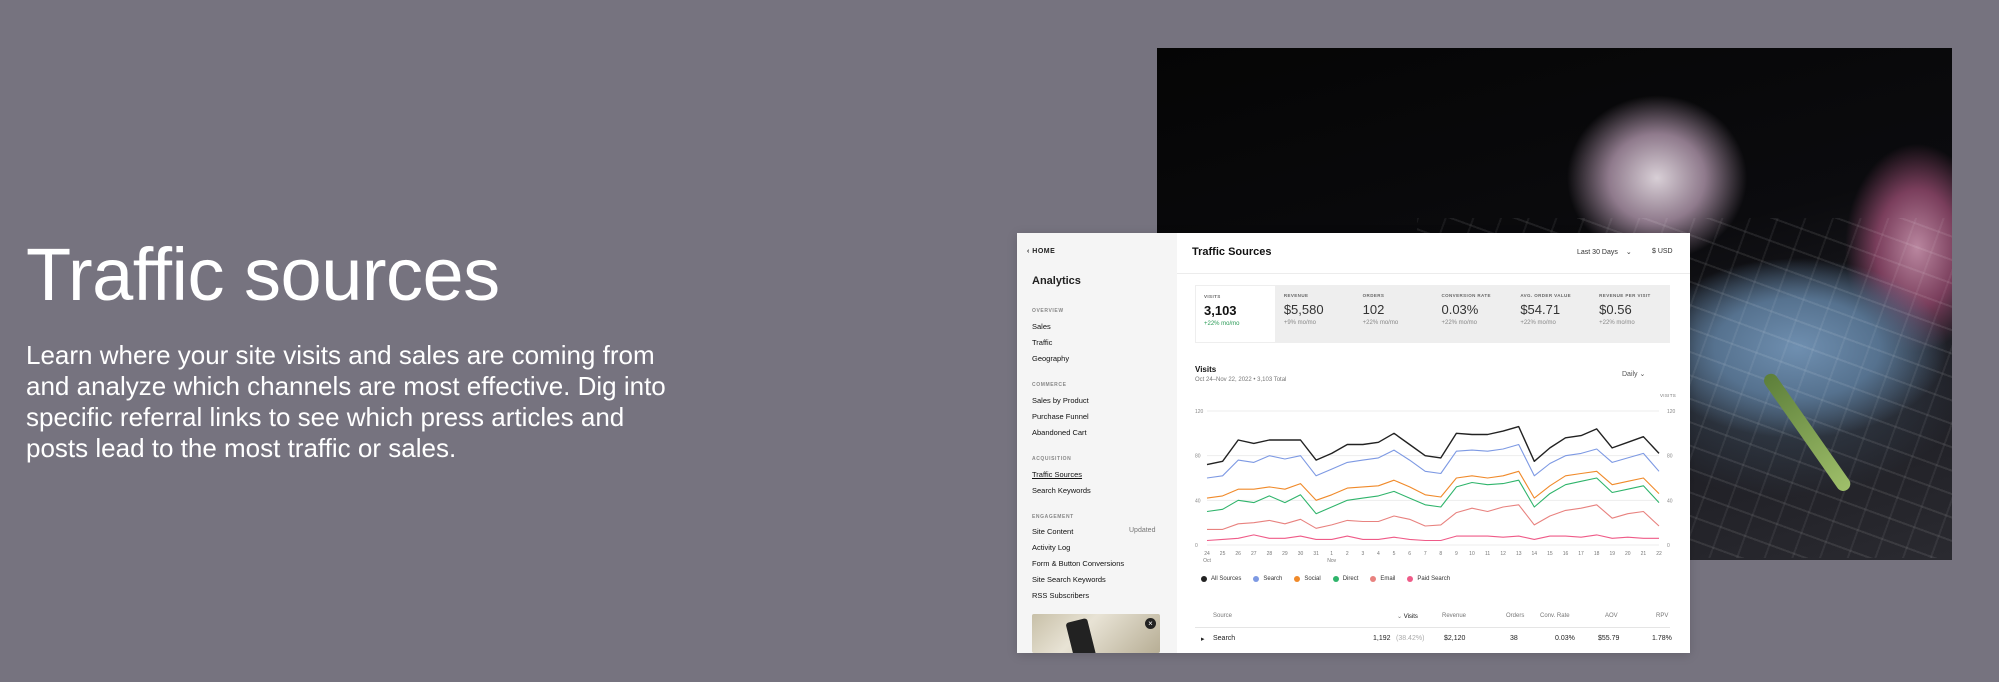 Image resolution: width=1999 pixels, height=682 pixels. I want to click on y-tick-left: 80, so click(1198, 457).